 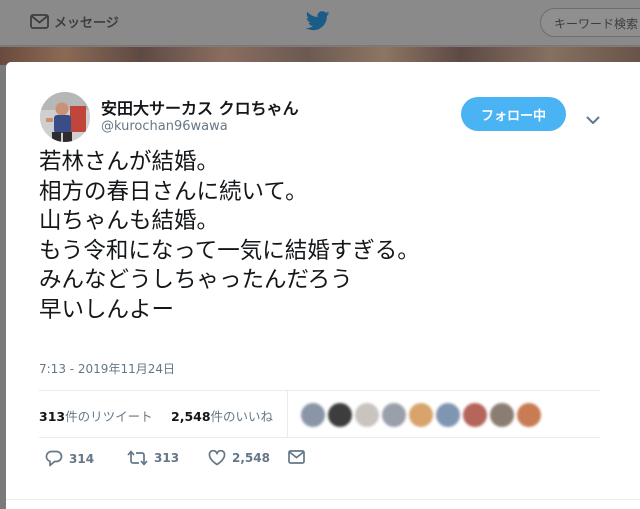 I want to click on stats-divider, so click(x=287, y=414).